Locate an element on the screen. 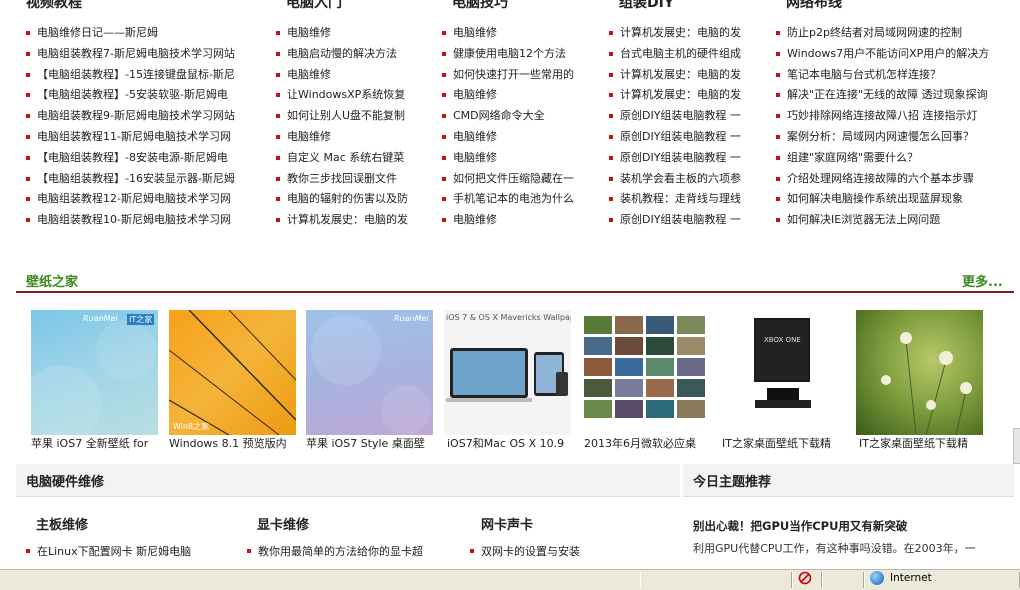 The height and width of the screenshot is (590, 1020). list-item: 电脑组装教程7-斯尼姆电脑技术学习网站 is located at coordinates (130, 54).